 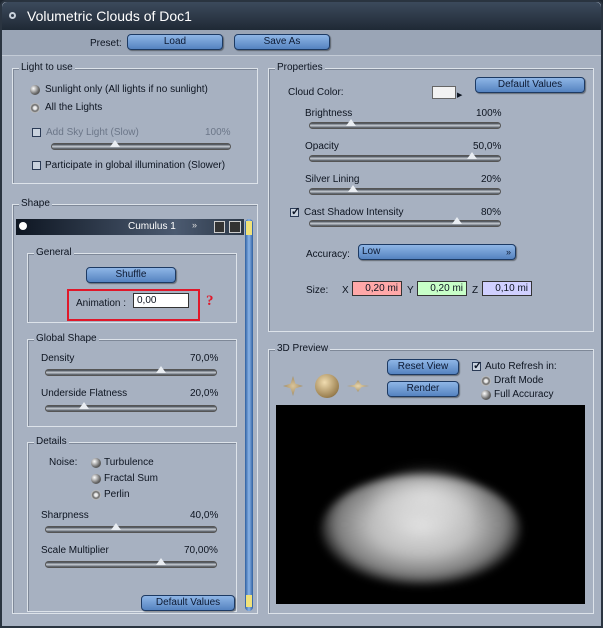 What do you see at coordinates (96, 495) in the screenshot?
I see `noise-perlin-radio` at bounding box center [96, 495].